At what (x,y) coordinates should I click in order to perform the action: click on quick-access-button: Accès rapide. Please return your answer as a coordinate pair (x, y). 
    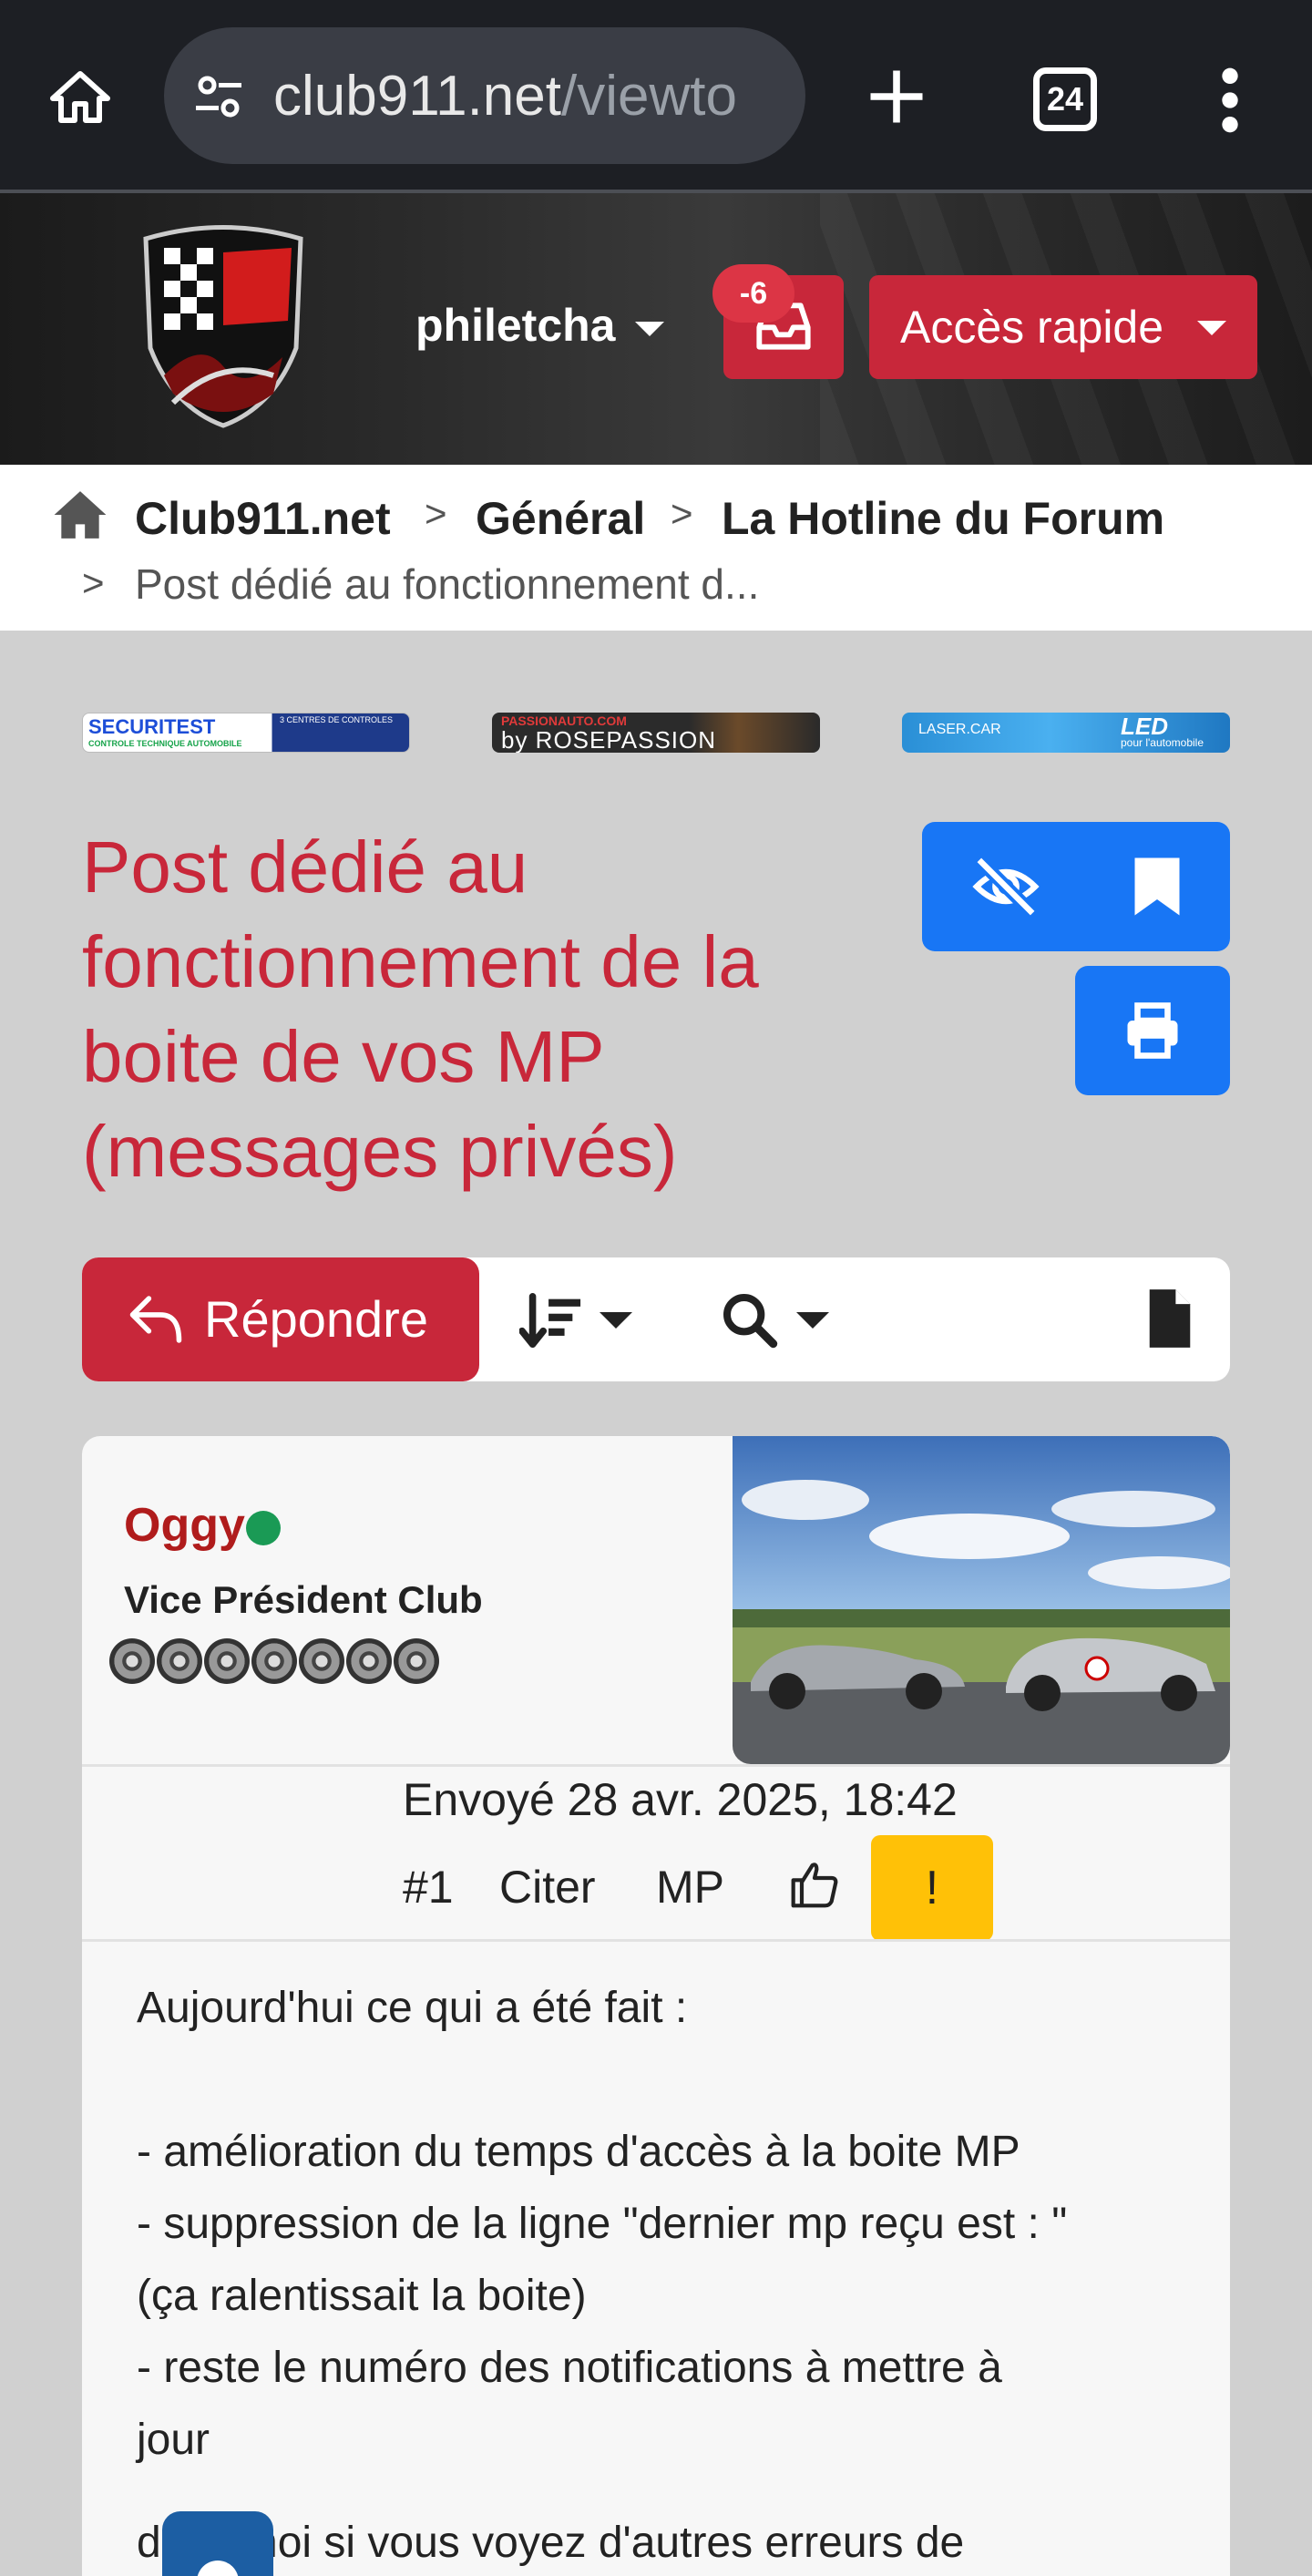
    Looking at the image, I should click on (1063, 327).